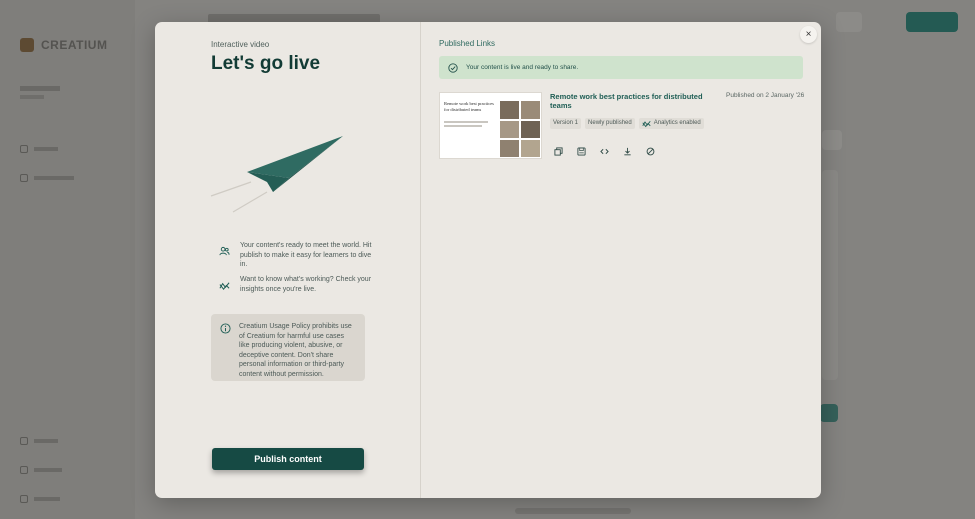  Describe the element at coordinates (566, 123) in the screenshot. I see `version-badge: Version 1` at that location.